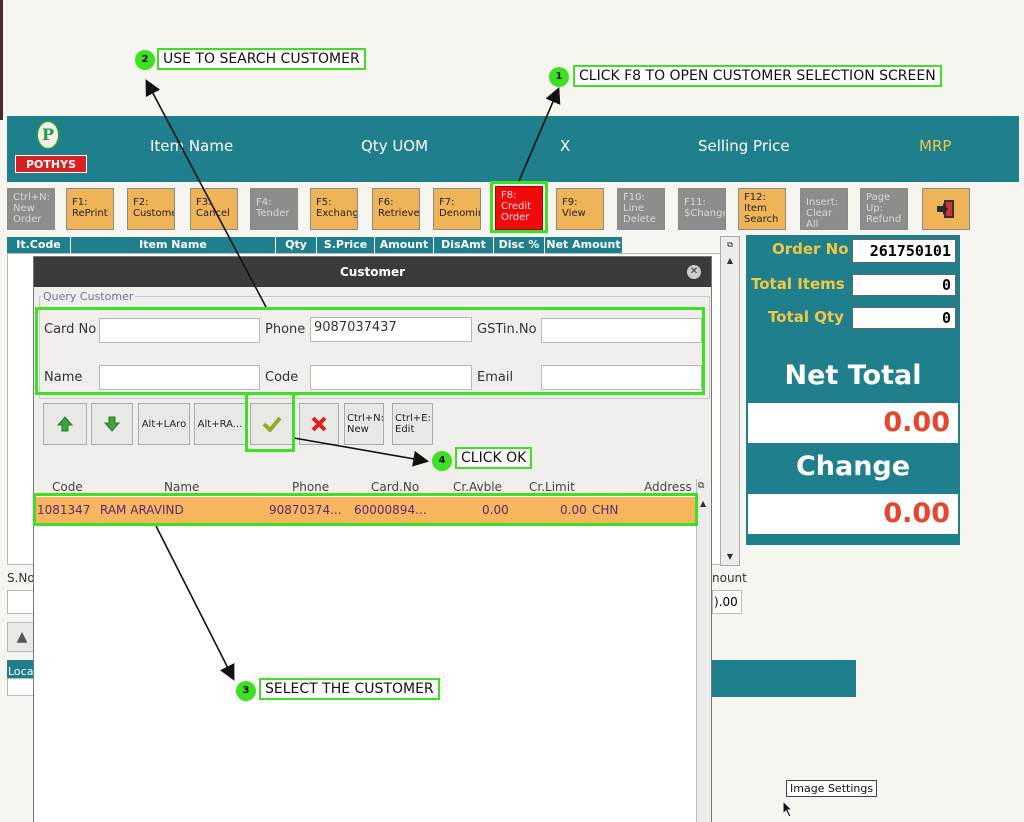 The image size is (1024, 822). Describe the element at coordinates (349, 689) in the screenshot. I see `callout-3: SELECT THE CUSTOMER` at that location.